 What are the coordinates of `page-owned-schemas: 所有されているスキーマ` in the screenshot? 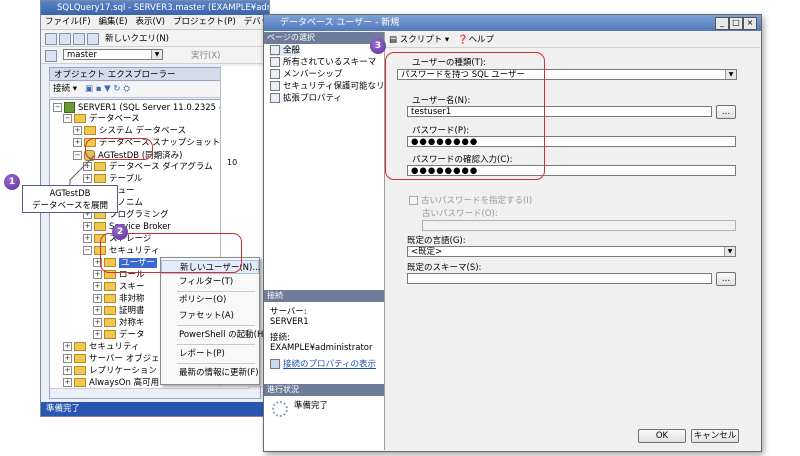 It's located at (323, 62).